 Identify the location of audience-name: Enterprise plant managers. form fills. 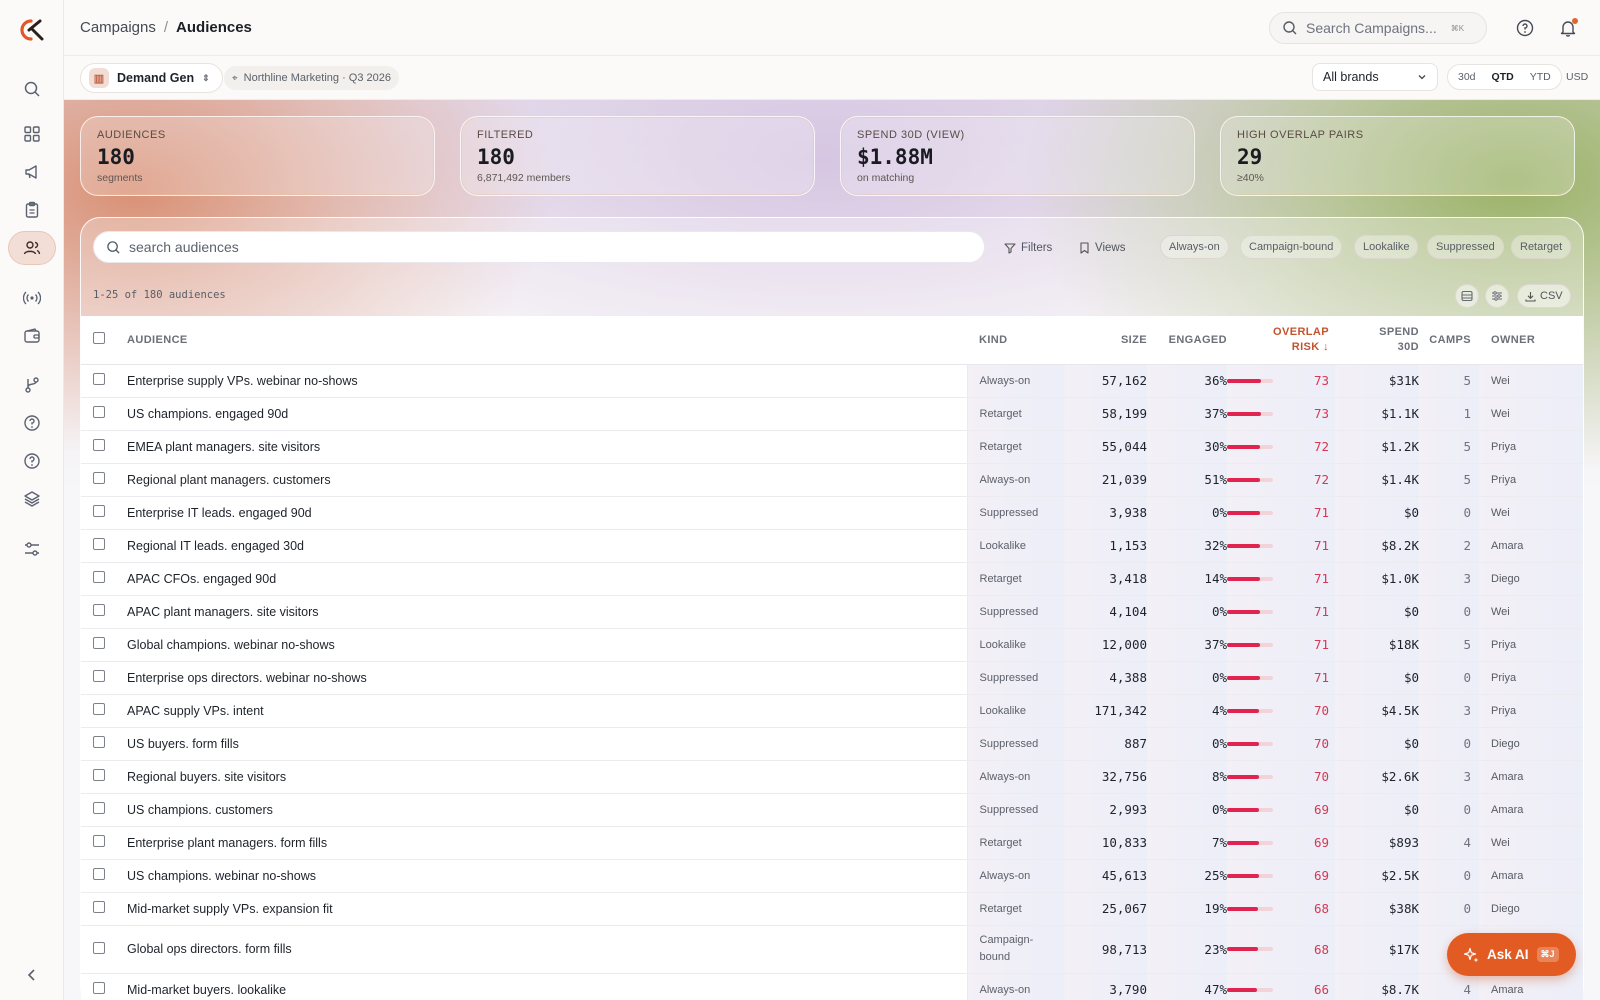
(542, 843).